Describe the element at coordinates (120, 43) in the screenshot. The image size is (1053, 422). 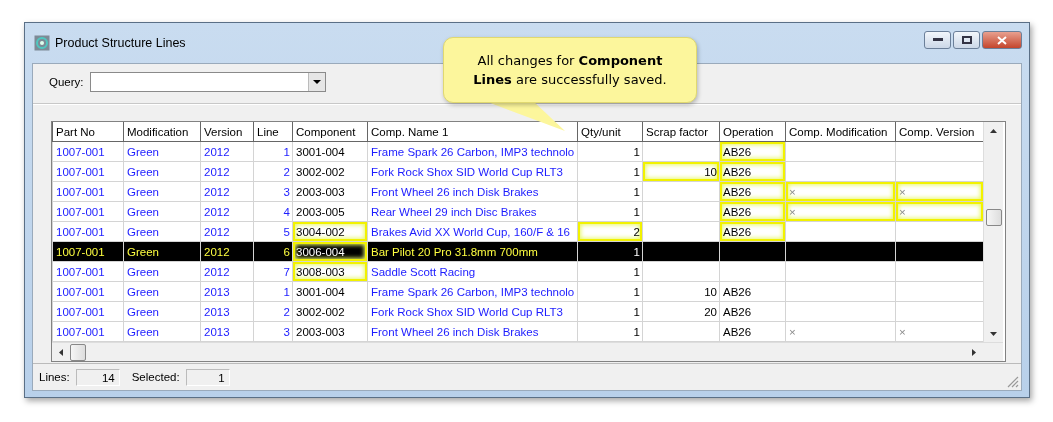
I see `window-title: Product Structure Lines` at that location.